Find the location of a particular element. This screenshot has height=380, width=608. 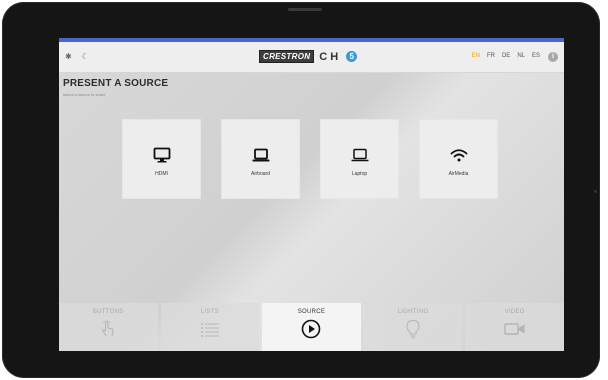

nav-lists: LISTS is located at coordinates (210, 327).